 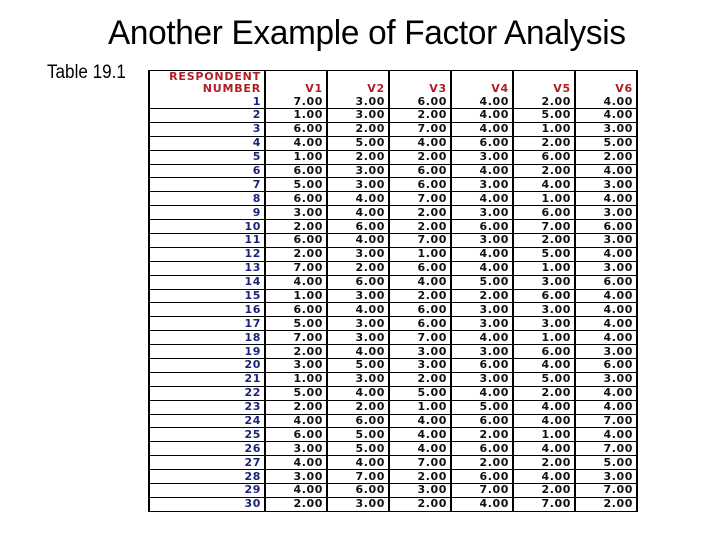 I want to click on table-row: 30 2.00 3.00 2.00 4.00 7.00 2.00, so click(x=393, y=504).